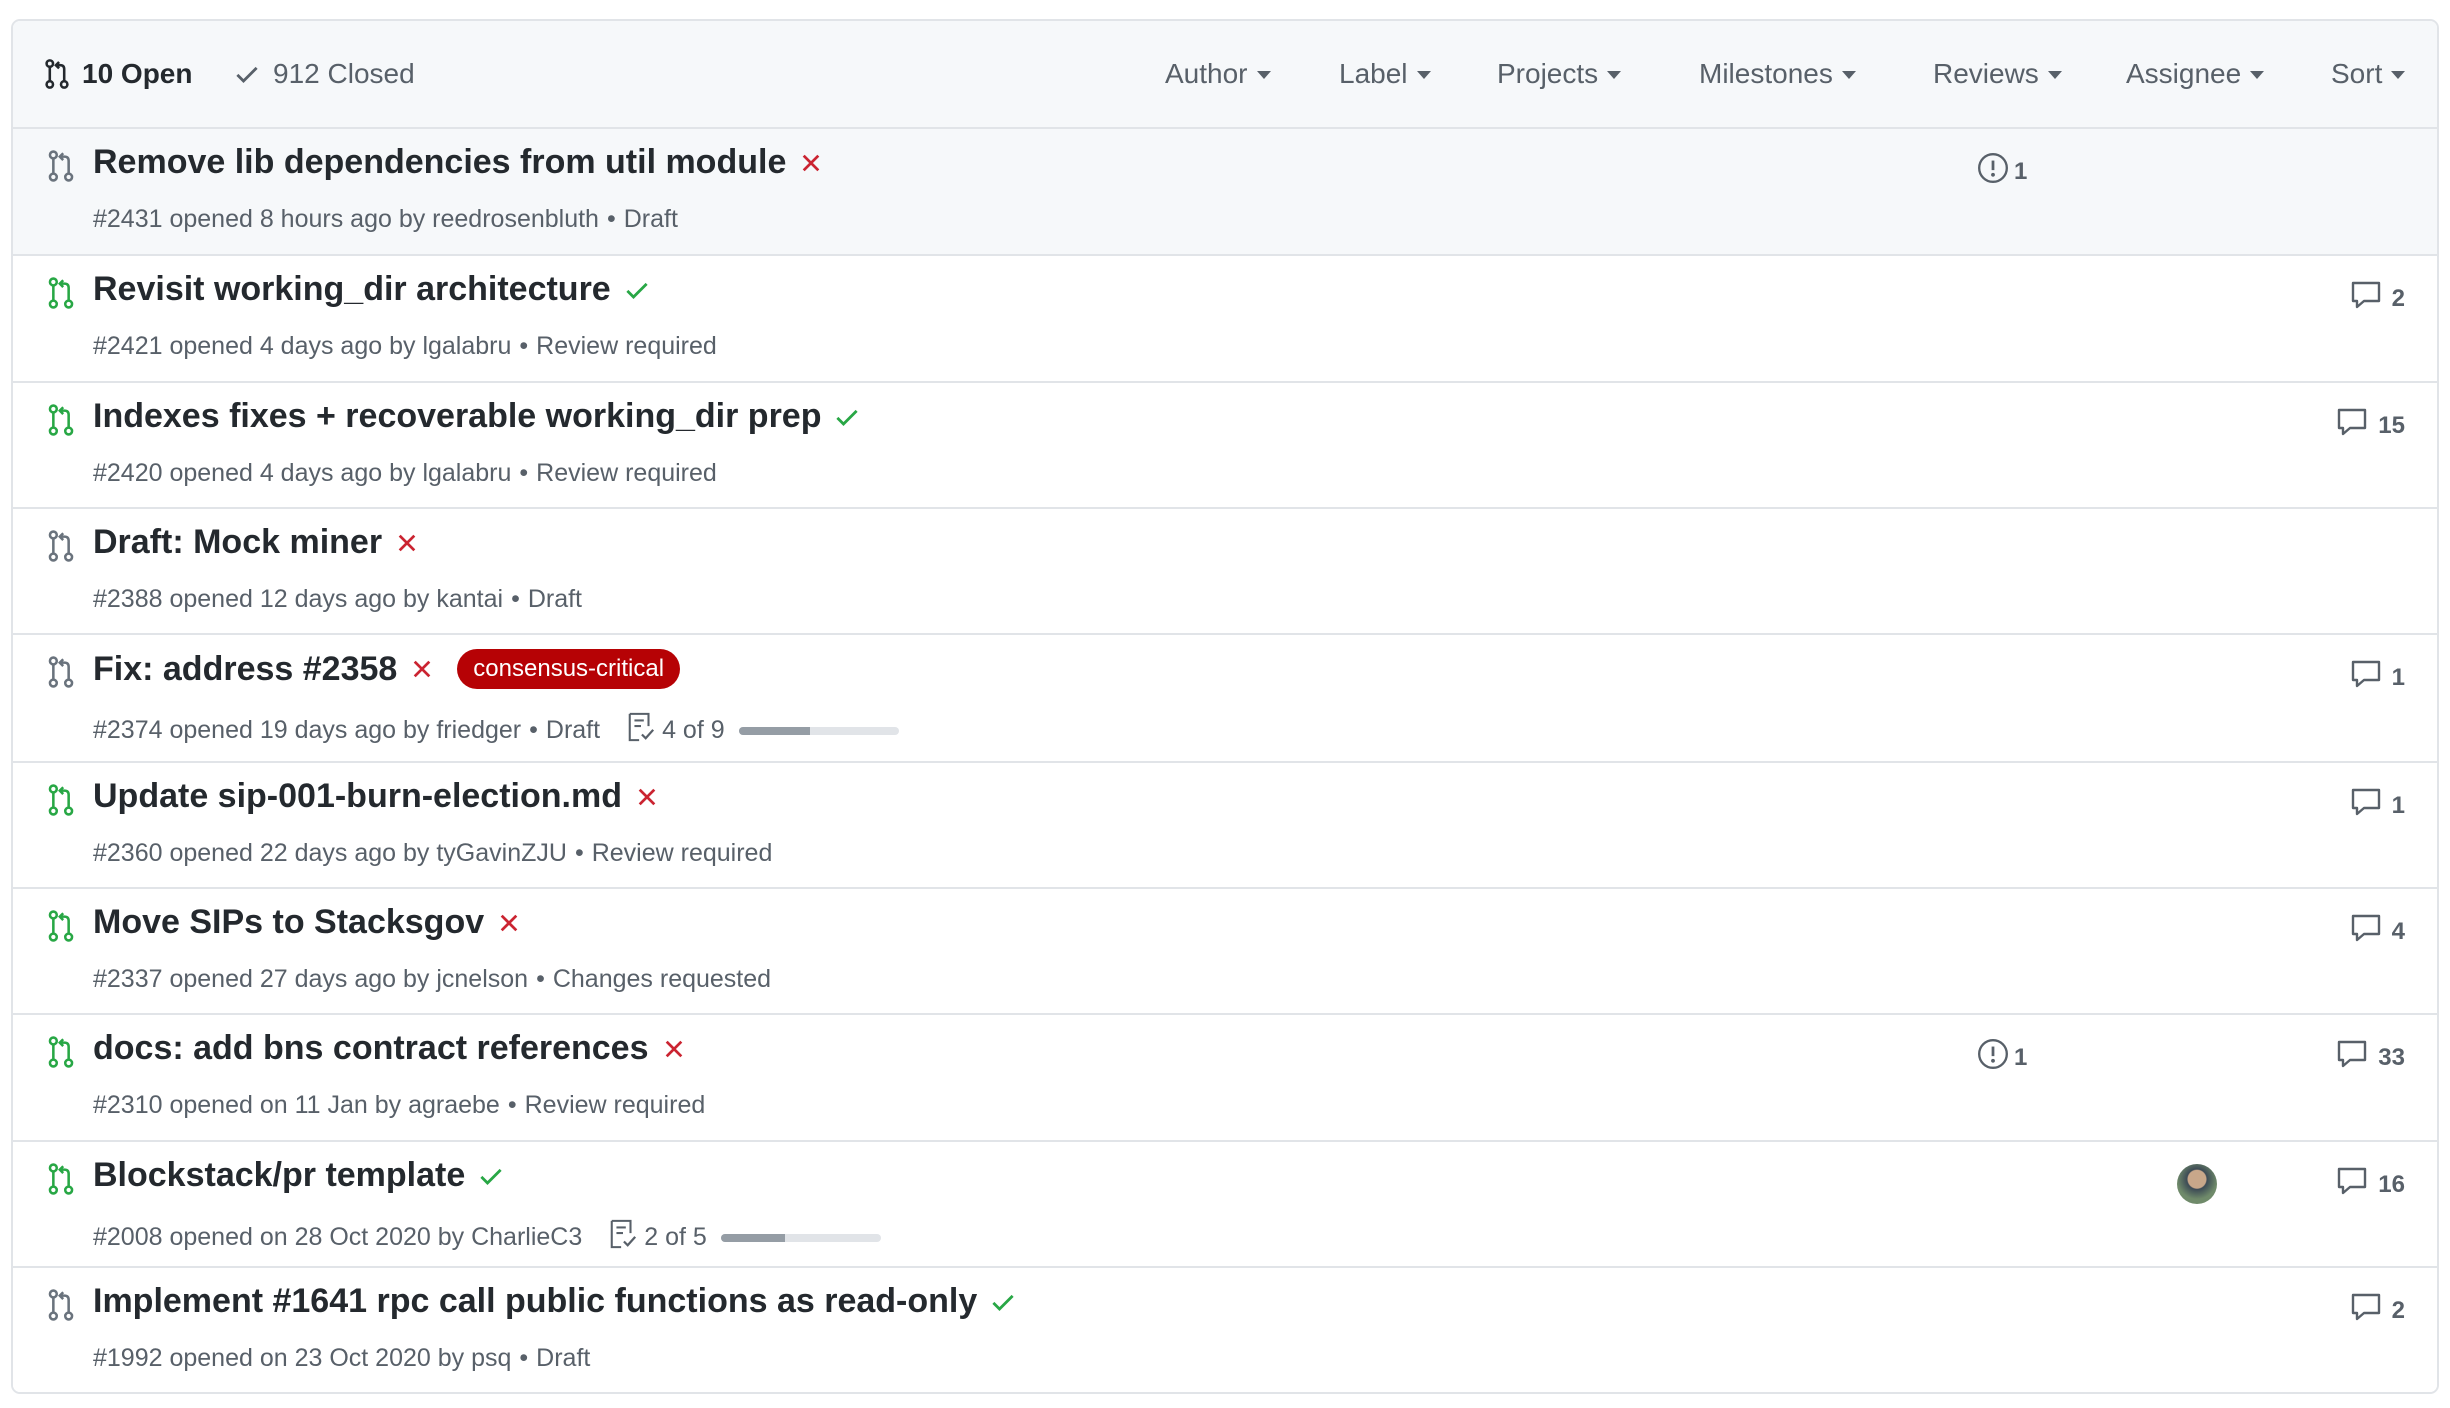 This screenshot has width=2450, height=1408. What do you see at coordinates (2368, 74) in the screenshot?
I see `sort-filter: Sort` at bounding box center [2368, 74].